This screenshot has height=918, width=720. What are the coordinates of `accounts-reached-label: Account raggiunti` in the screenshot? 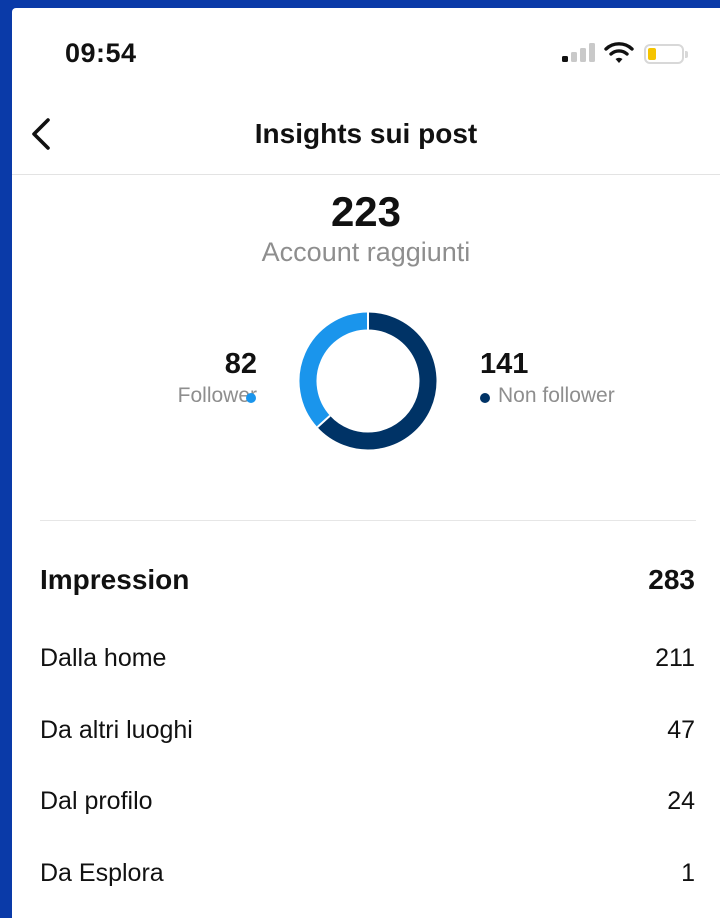 It's located at (366, 252).